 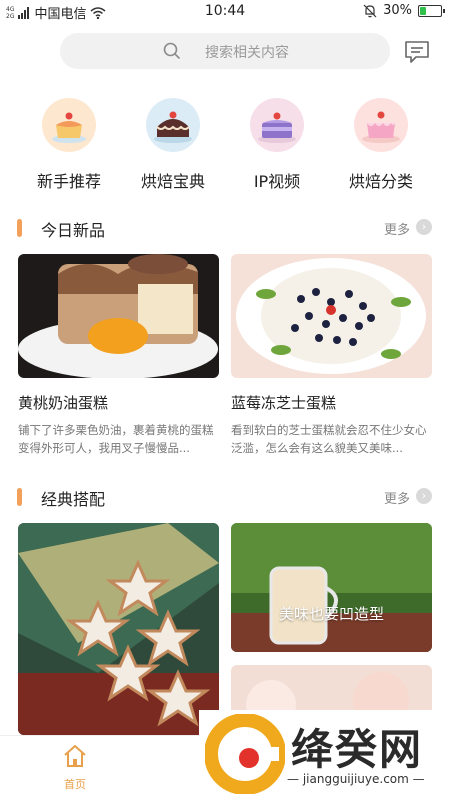 What do you see at coordinates (356, 779) in the screenshot?
I see `watermark-url: — jiangguijiuye.com —` at bounding box center [356, 779].